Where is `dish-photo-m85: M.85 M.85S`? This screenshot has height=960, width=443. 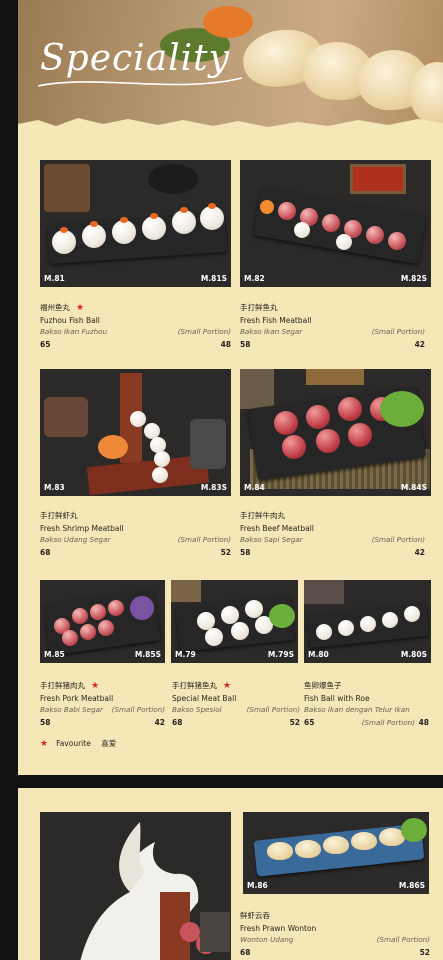 dish-photo-m85: M.85 M.85S is located at coordinates (102, 621).